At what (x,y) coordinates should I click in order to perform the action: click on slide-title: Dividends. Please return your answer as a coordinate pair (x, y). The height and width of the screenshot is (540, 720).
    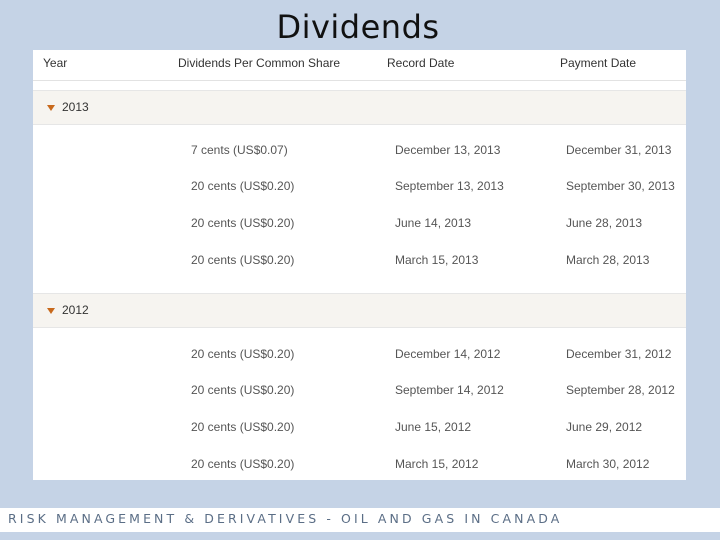
    Looking at the image, I should click on (358, 27).